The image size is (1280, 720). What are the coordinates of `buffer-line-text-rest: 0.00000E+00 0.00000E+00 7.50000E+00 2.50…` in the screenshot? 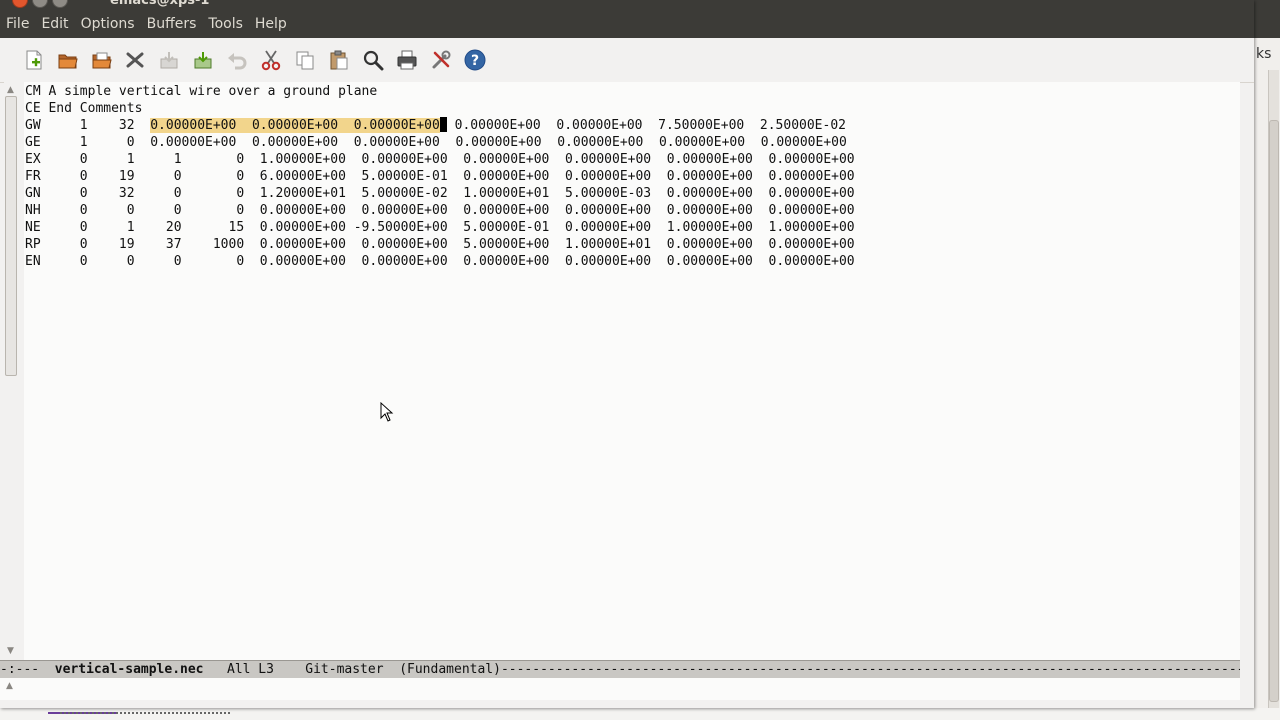 It's located at (646, 125).